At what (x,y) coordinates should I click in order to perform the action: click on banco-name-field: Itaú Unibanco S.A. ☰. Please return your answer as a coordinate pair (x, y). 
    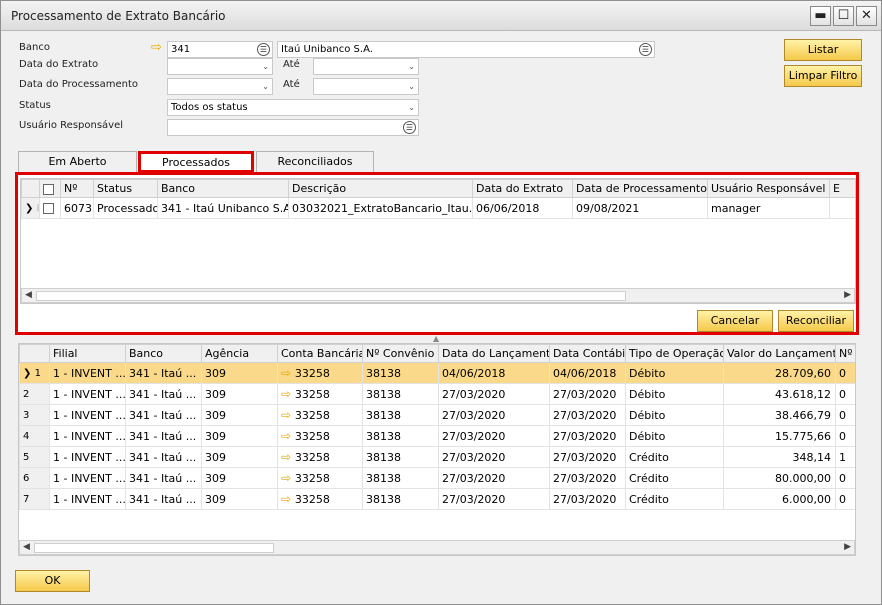
    Looking at the image, I should click on (466, 49).